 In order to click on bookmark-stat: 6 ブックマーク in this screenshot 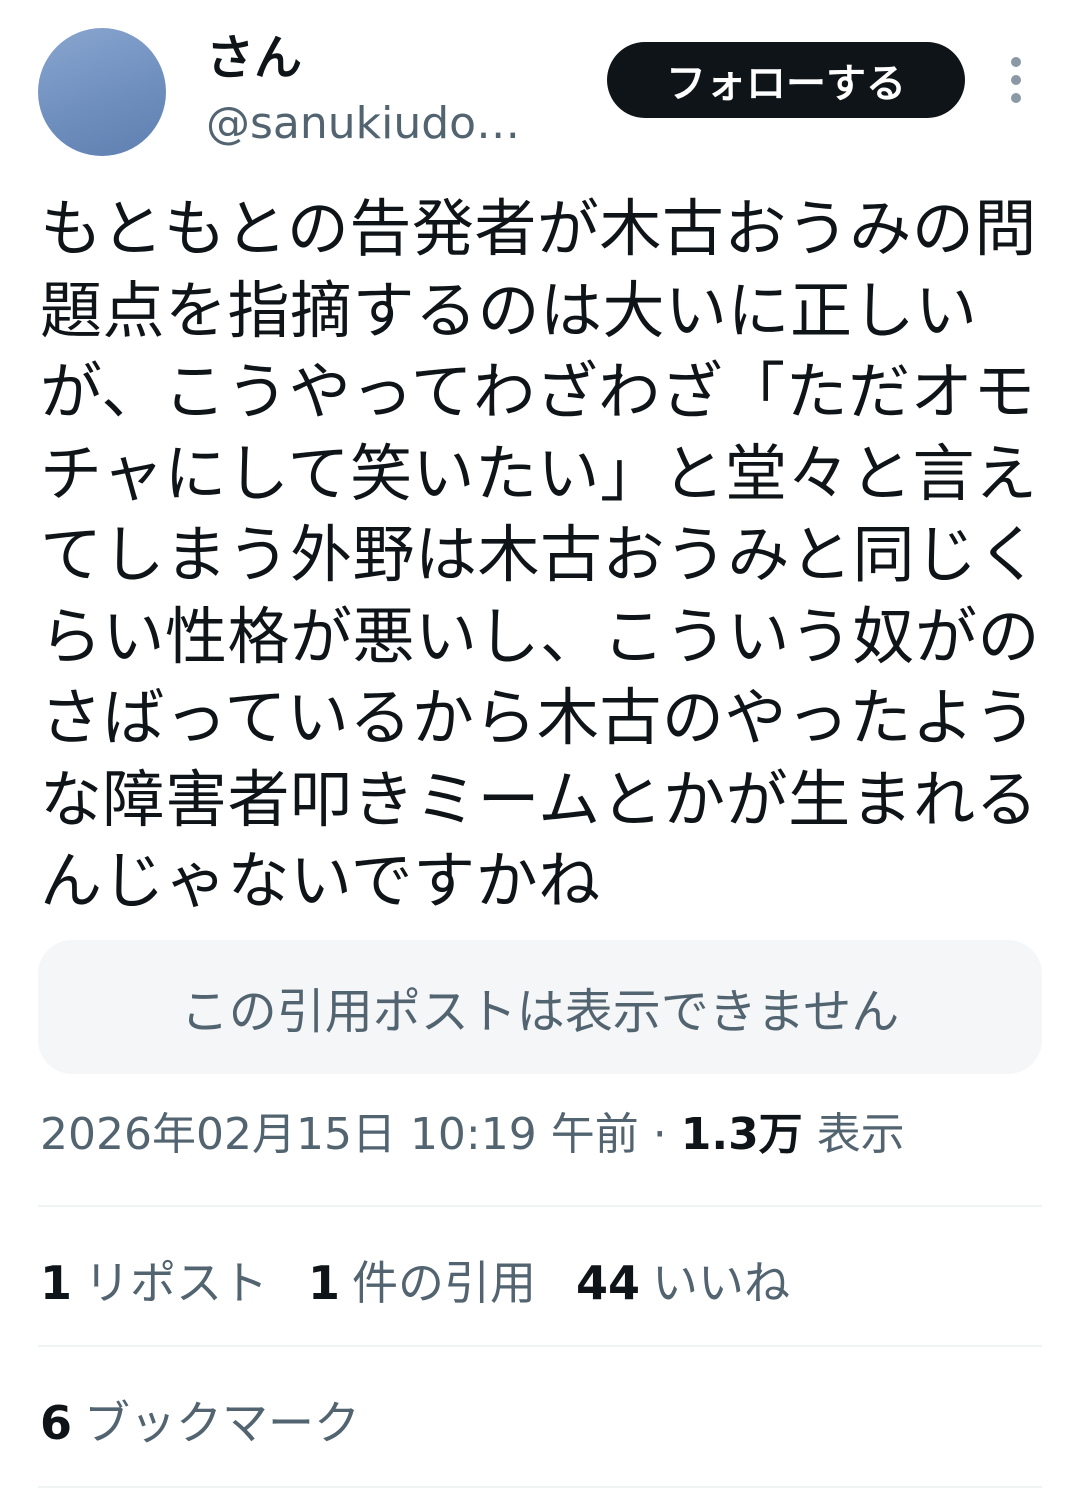, I will do `click(200, 1420)`.